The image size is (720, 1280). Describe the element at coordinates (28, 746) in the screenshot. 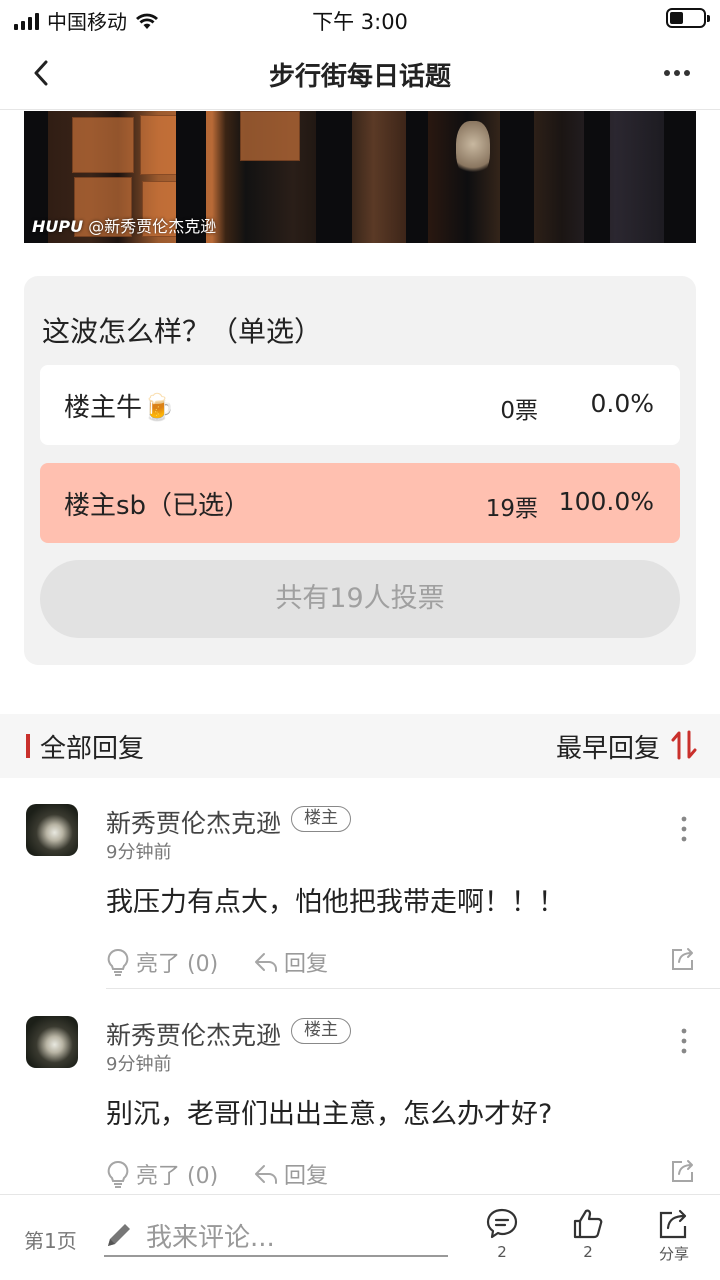

I see `section-accent` at that location.